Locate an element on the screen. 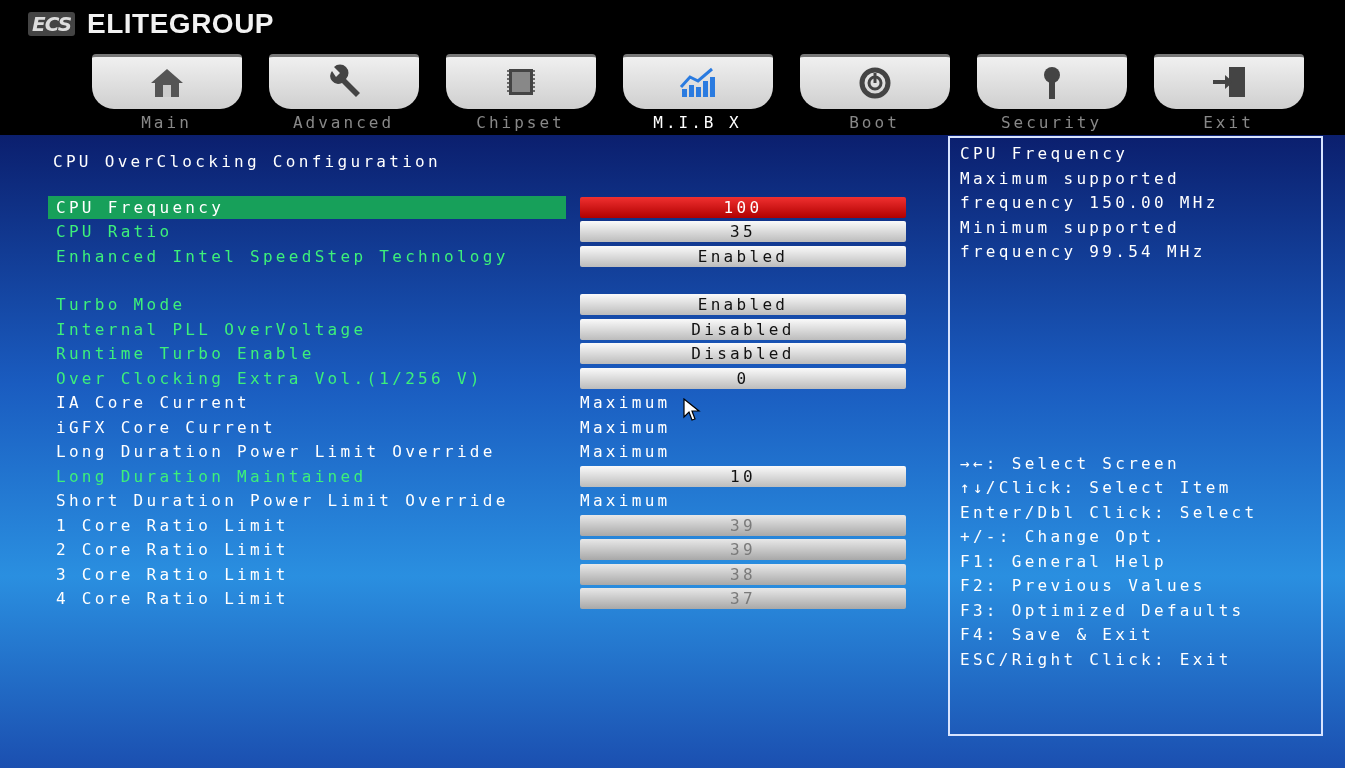  setting-label: Runtime Turbo Enable is located at coordinates (307, 354).